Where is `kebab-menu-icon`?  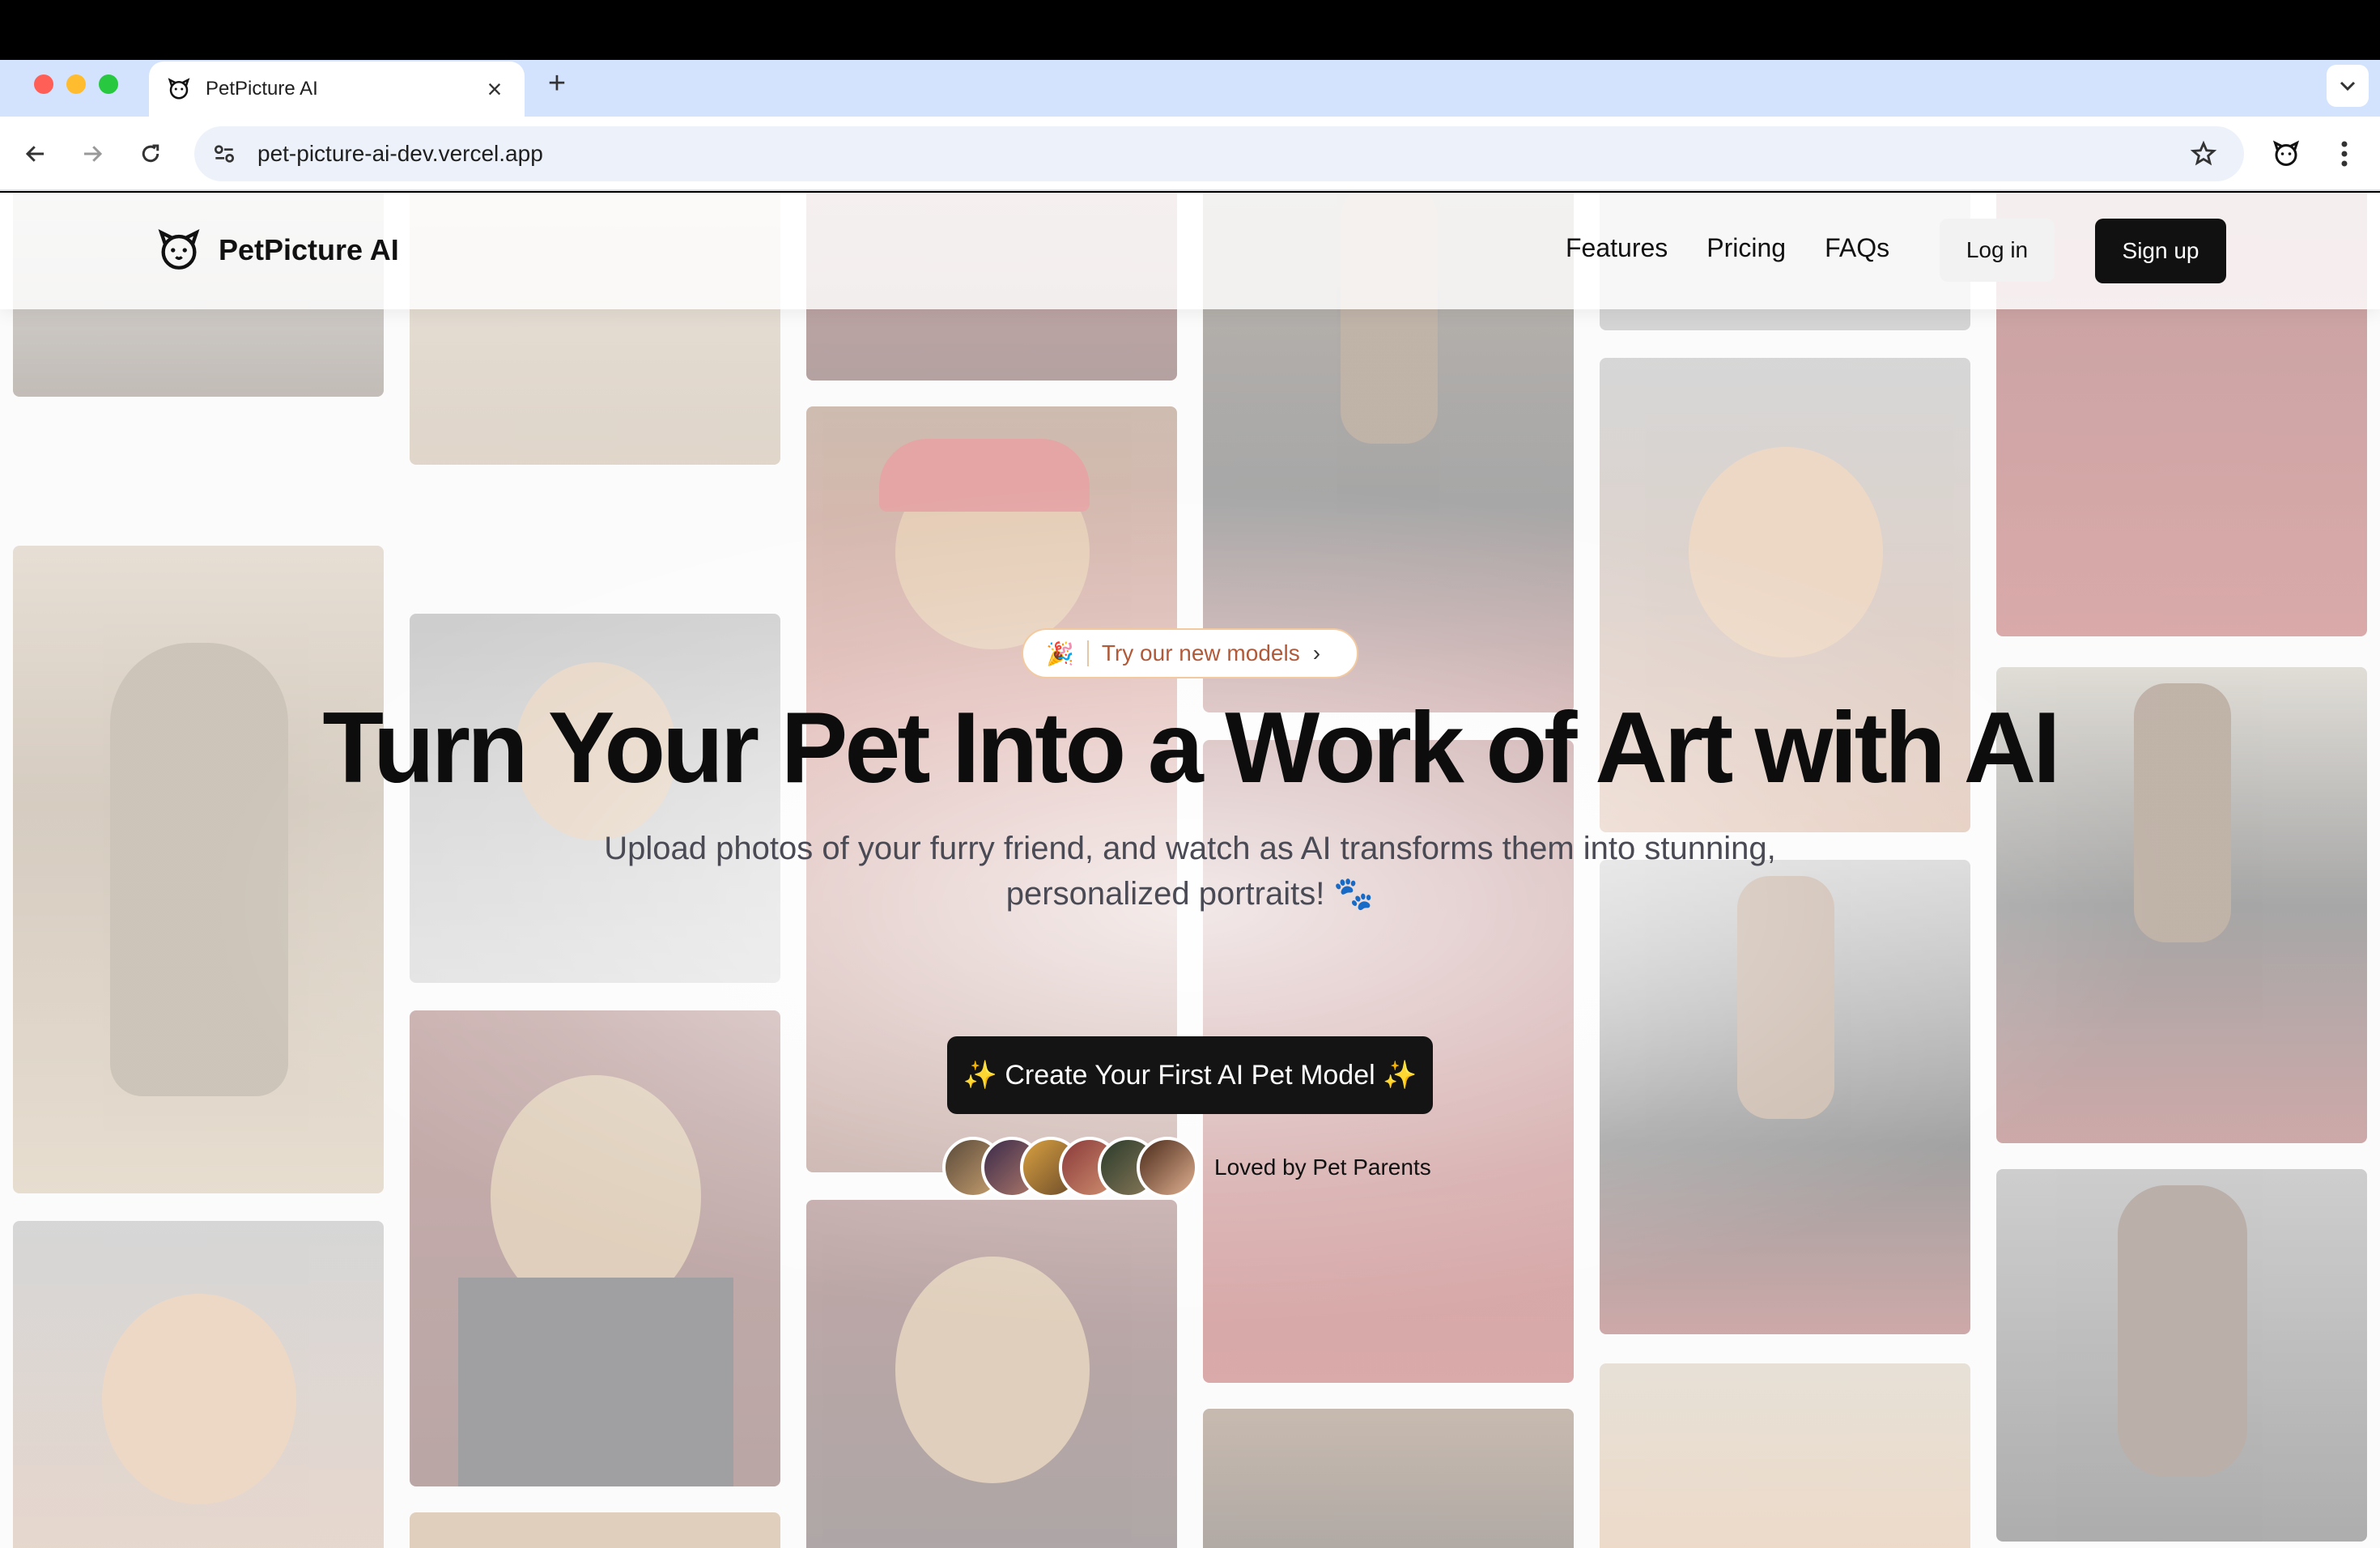
kebab-menu-icon is located at coordinates (2345, 153).